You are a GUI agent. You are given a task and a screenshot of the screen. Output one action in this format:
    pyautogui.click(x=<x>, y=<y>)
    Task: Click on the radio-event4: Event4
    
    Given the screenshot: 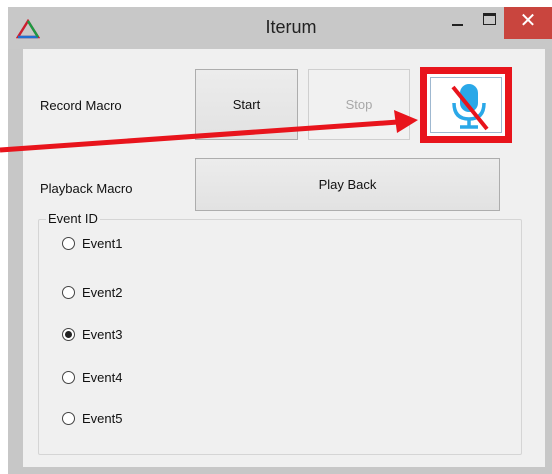 What is the action you would take?
    pyautogui.click(x=92, y=377)
    